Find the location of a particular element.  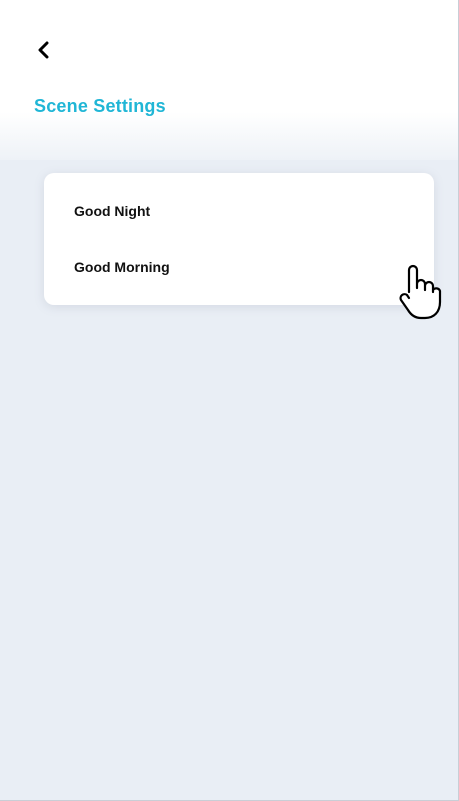

scene-item-good-morning: Good Morning is located at coordinates (122, 267).